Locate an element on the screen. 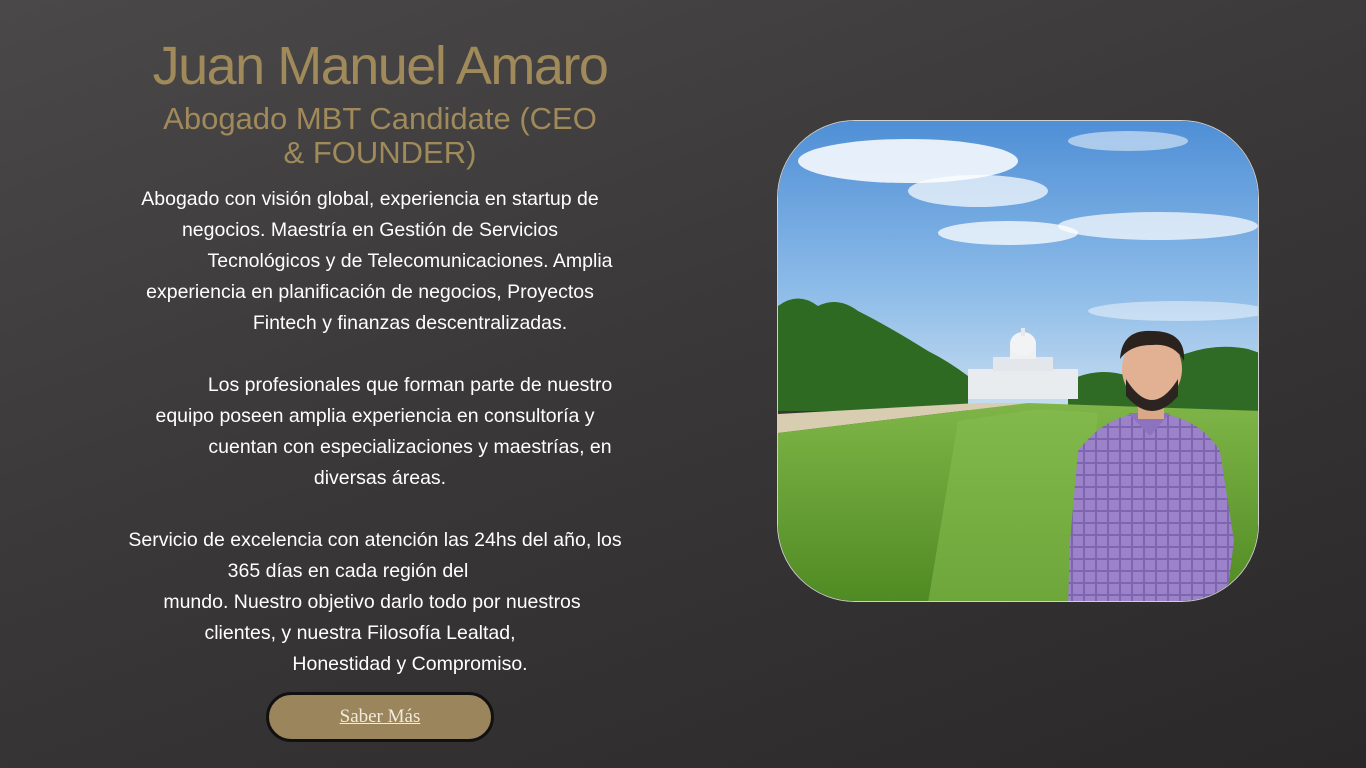  learn-more-button: Saber Más is located at coordinates (380, 717).